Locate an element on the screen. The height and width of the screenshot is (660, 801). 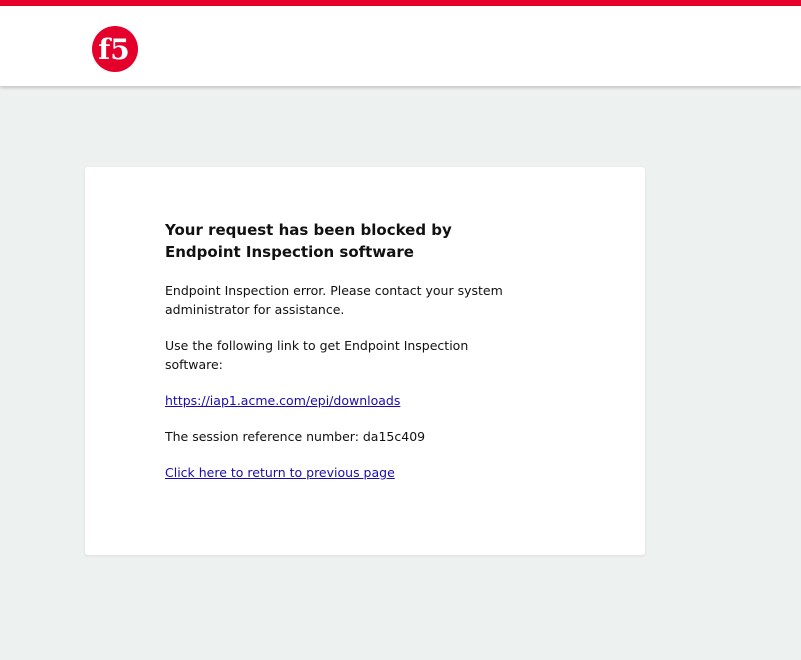
svg-text: f5 is located at coordinates (114, 49).